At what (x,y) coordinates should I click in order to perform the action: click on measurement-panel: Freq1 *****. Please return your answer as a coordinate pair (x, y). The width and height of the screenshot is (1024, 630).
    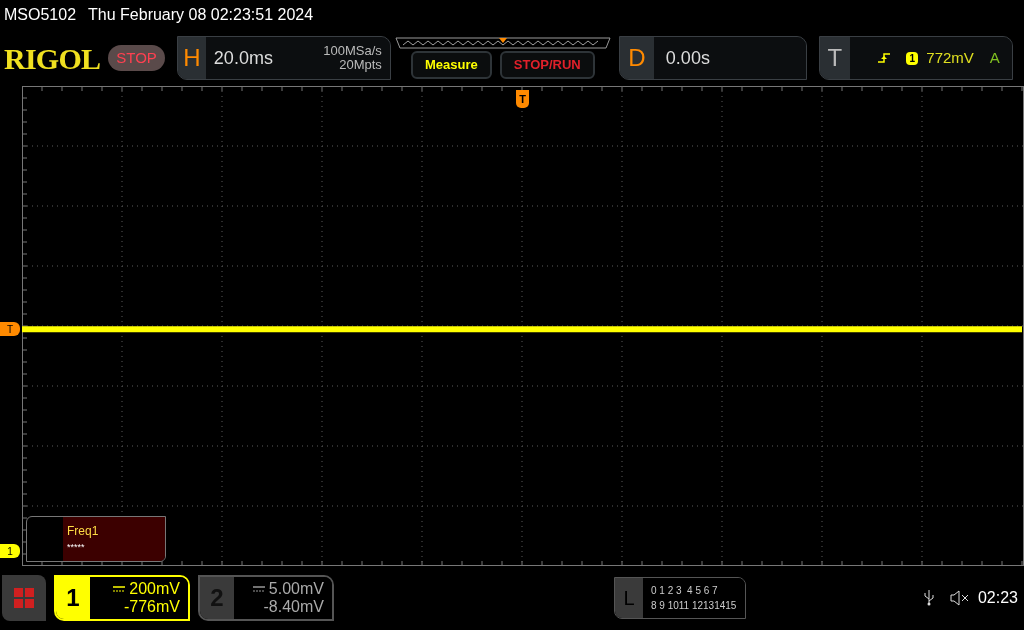
    Looking at the image, I should click on (96, 539).